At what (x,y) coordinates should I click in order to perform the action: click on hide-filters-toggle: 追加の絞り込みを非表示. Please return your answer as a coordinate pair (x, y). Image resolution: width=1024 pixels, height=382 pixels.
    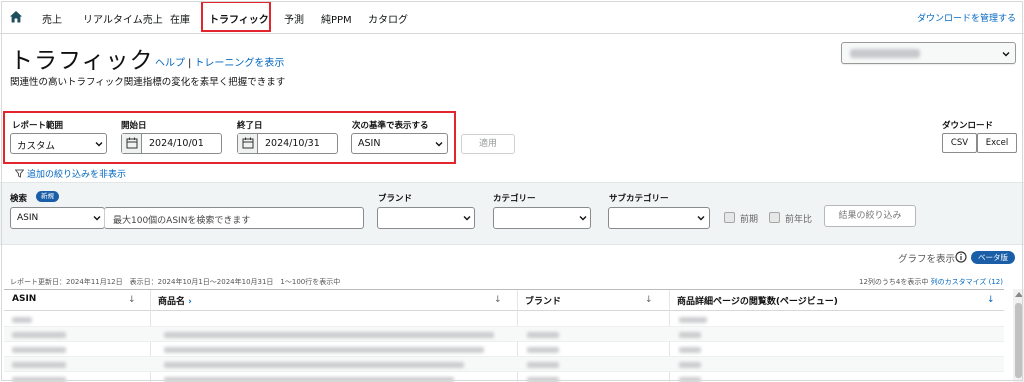
    Looking at the image, I should click on (70, 173).